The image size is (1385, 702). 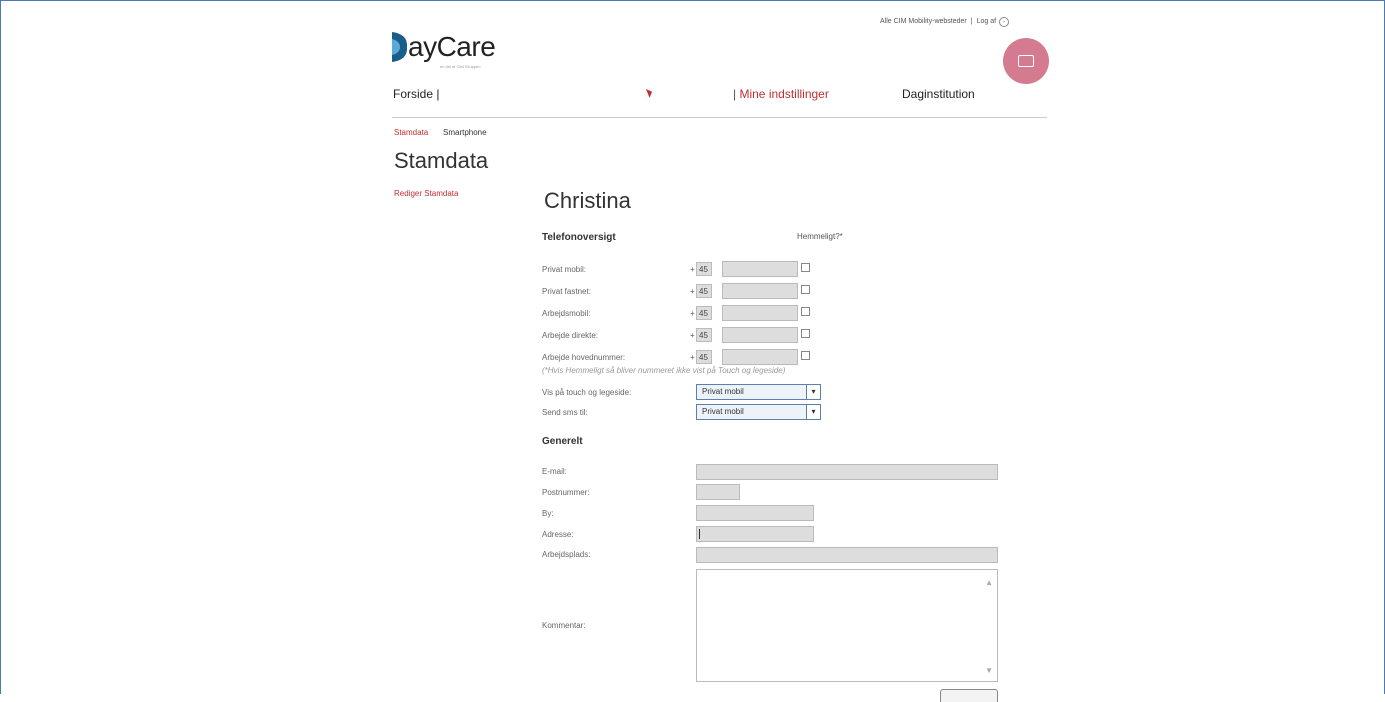 I want to click on phone-label-private-landline: Privat fastnet:, so click(x=566, y=291).